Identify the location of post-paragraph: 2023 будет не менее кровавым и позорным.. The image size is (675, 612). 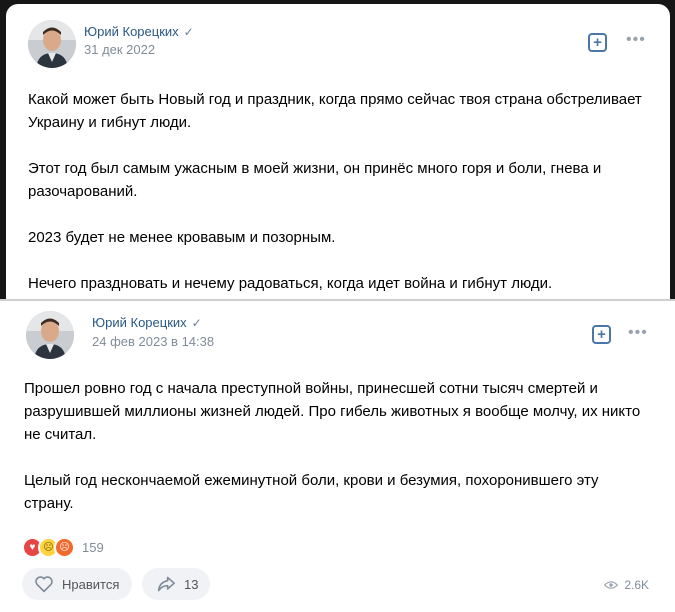
(182, 237).